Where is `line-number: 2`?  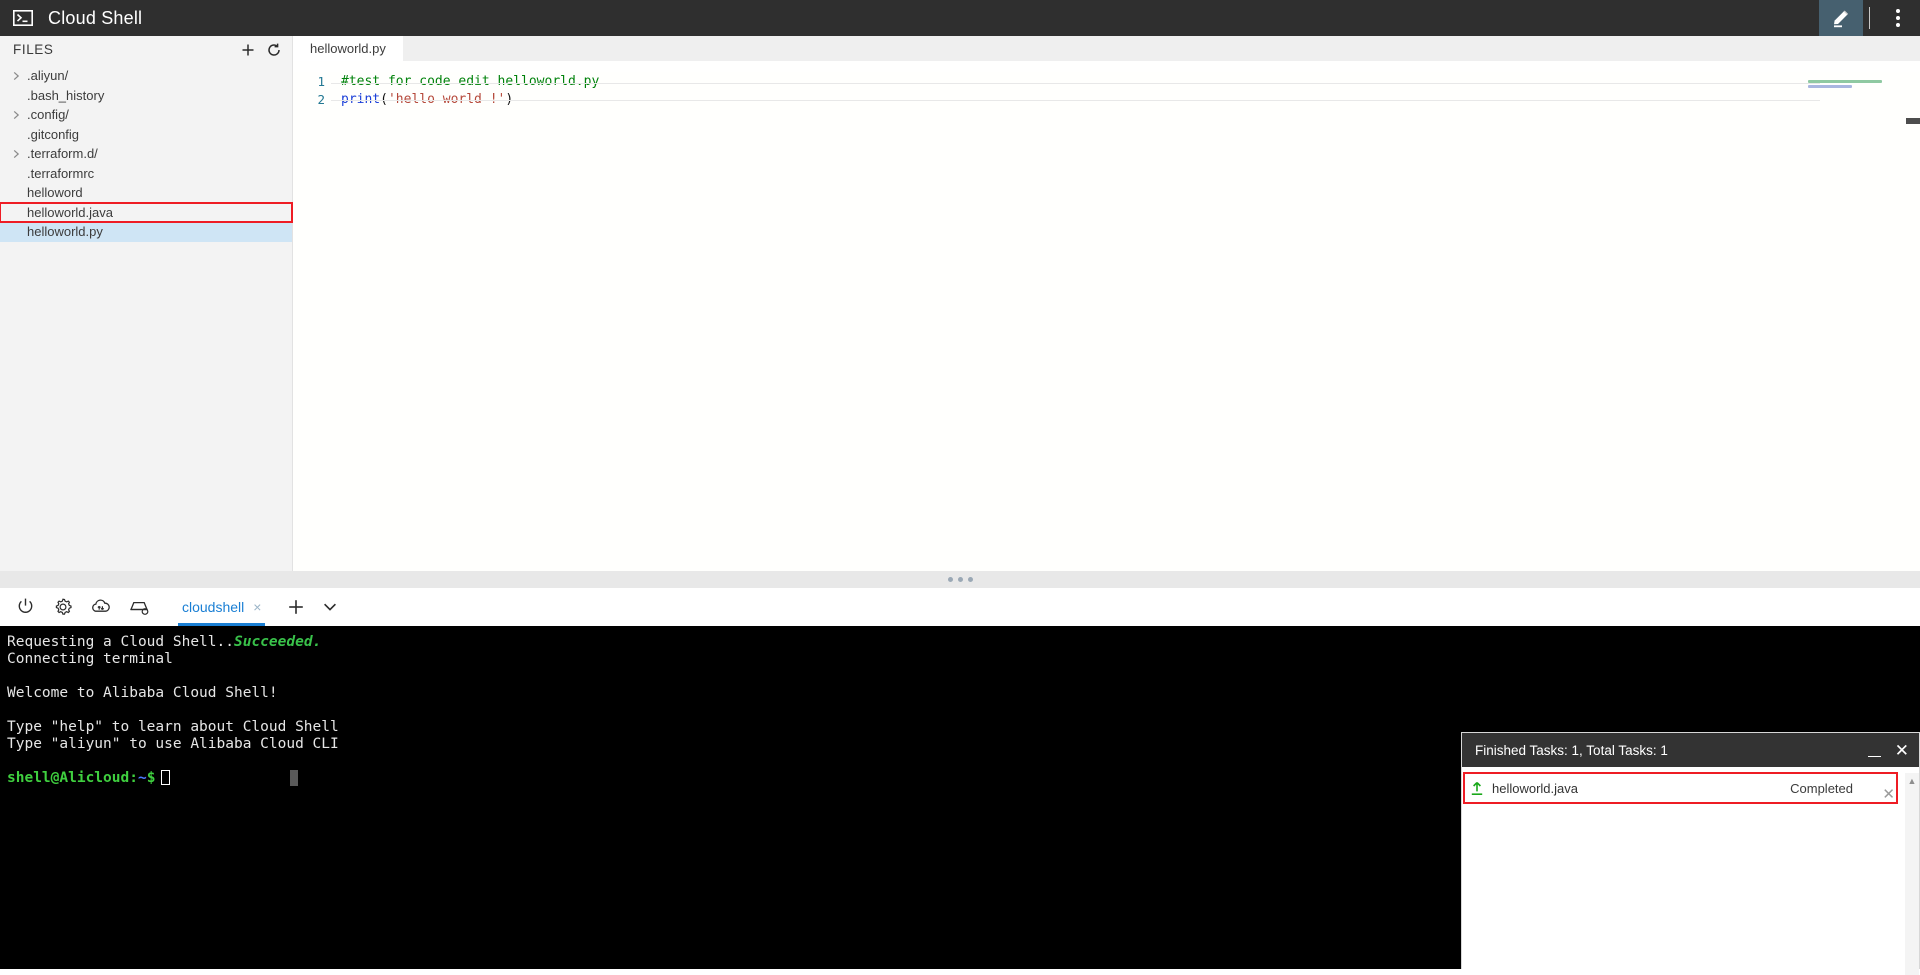
line-number: 2 is located at coordinates (321, 99).